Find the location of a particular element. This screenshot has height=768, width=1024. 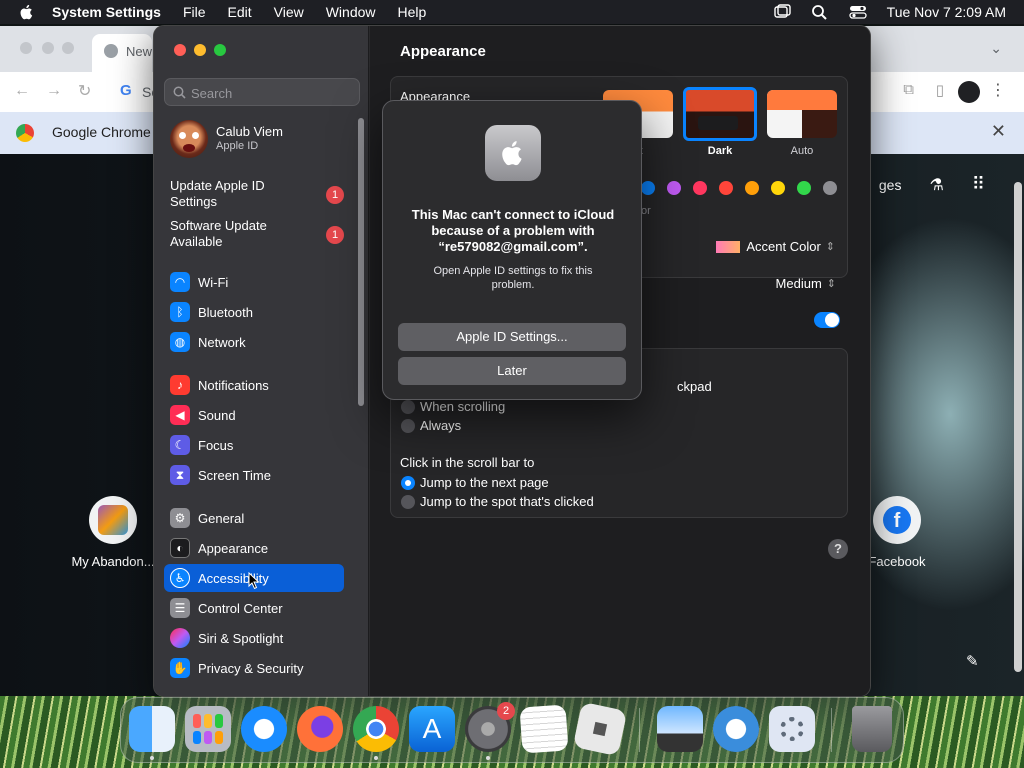

menu-edit: Edit is located at coordinates (240, 12).